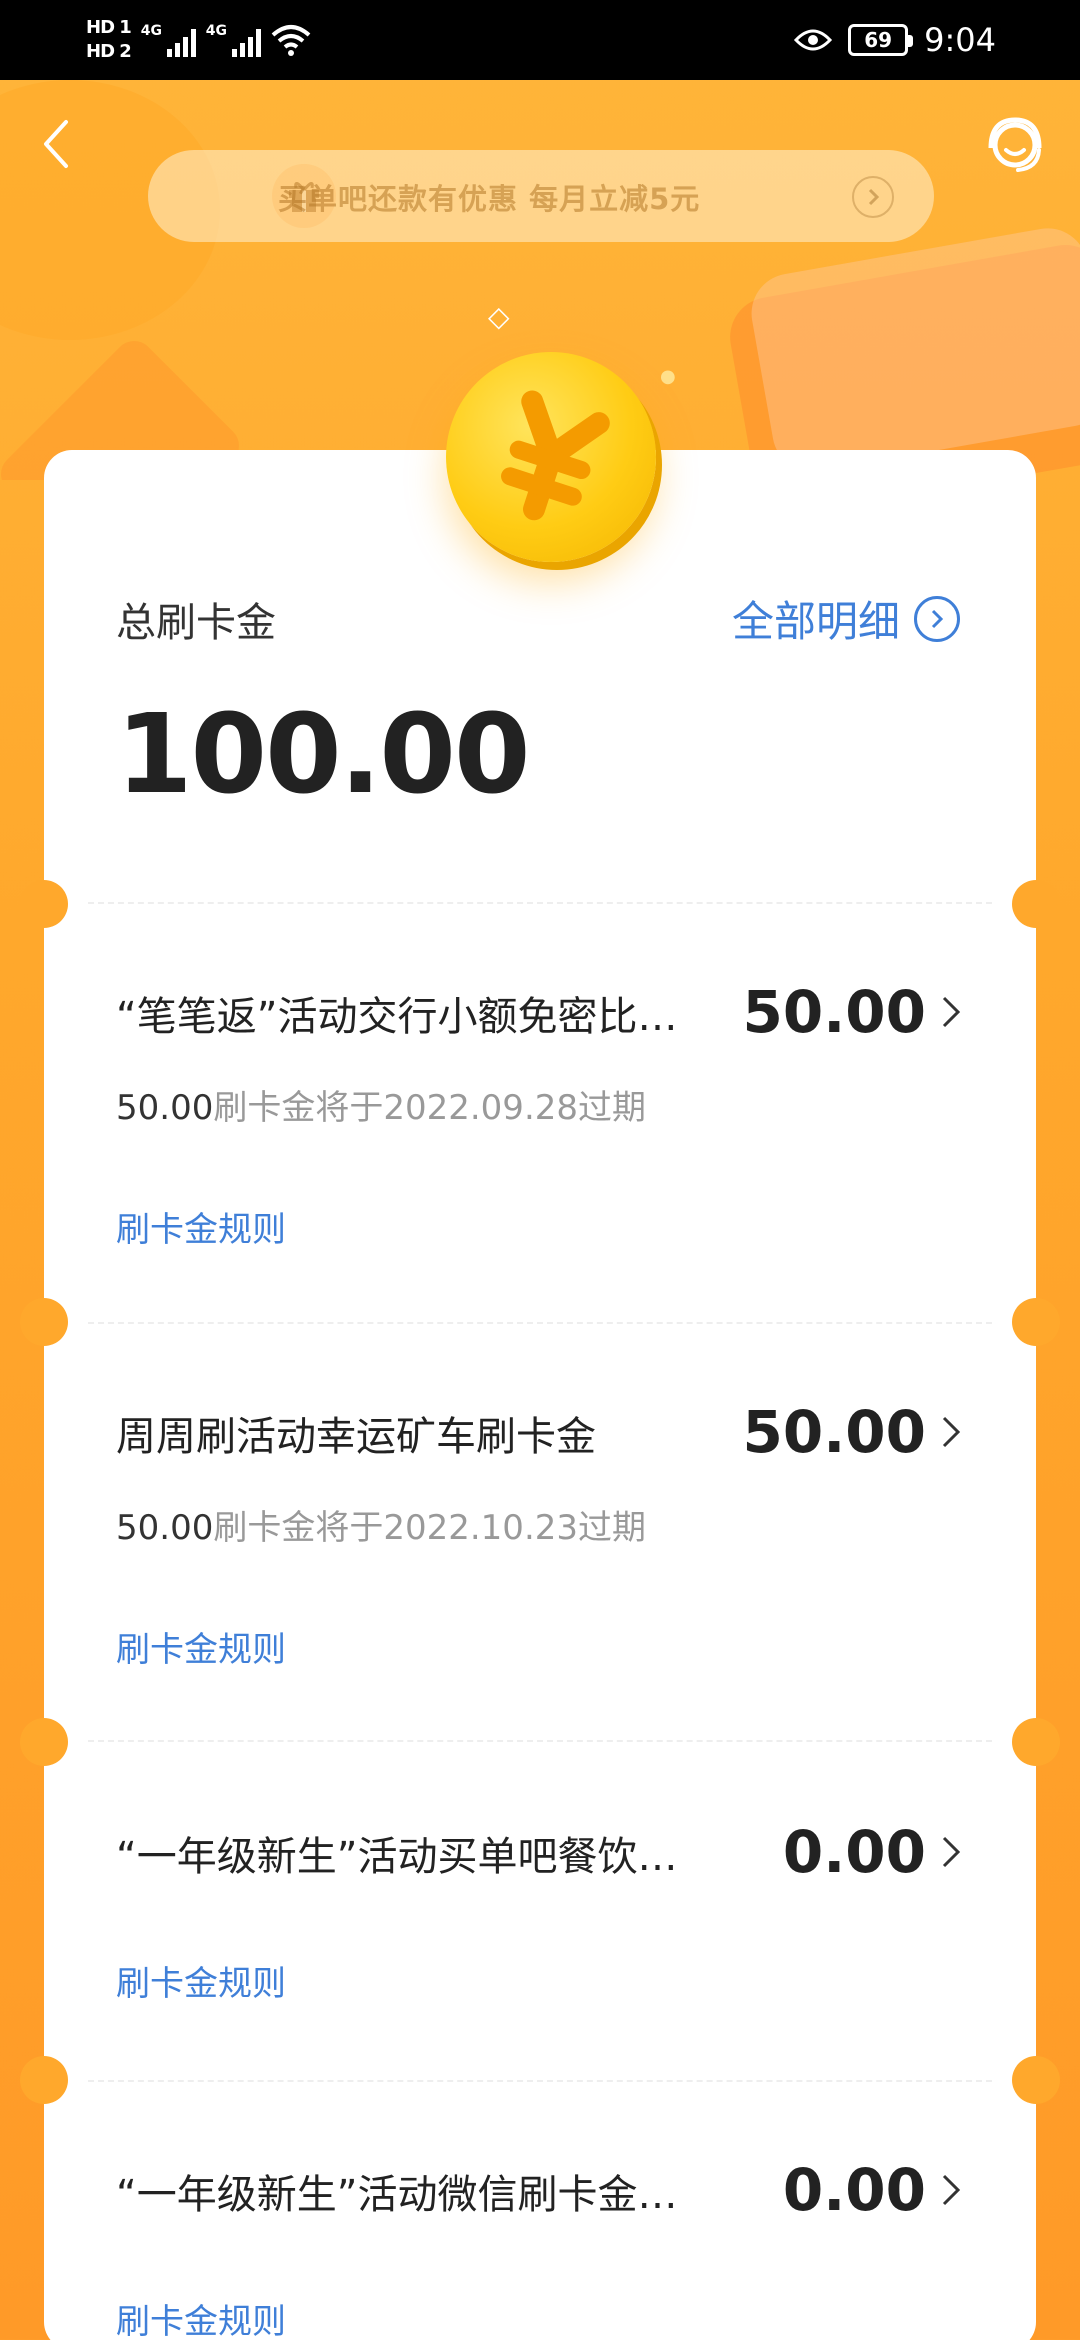 The height and width of the screenshot is (2340, 1080). I want to click on list-item: “一年级新生”活动买单吧餐饮… 0.00 刷卡金规则, so click(540, 1951).